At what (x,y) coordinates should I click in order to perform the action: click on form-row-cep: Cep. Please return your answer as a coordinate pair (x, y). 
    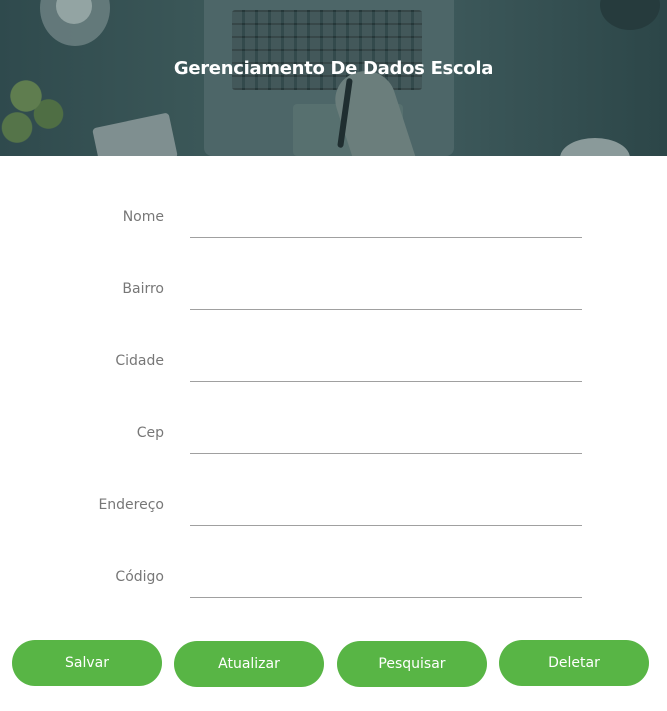
    Looking at the image, I should click on (333, 433).